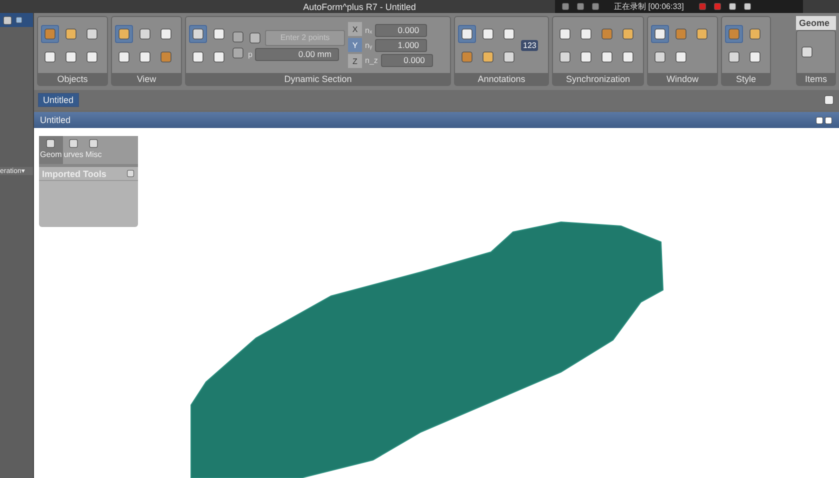 Image resolution: width=839 pixels, height=478 pixels. Describe the element at coordinates (359, 7) in the screenshot. I see `window-title: AutoForm^plus R7 - Untitled` at that location.